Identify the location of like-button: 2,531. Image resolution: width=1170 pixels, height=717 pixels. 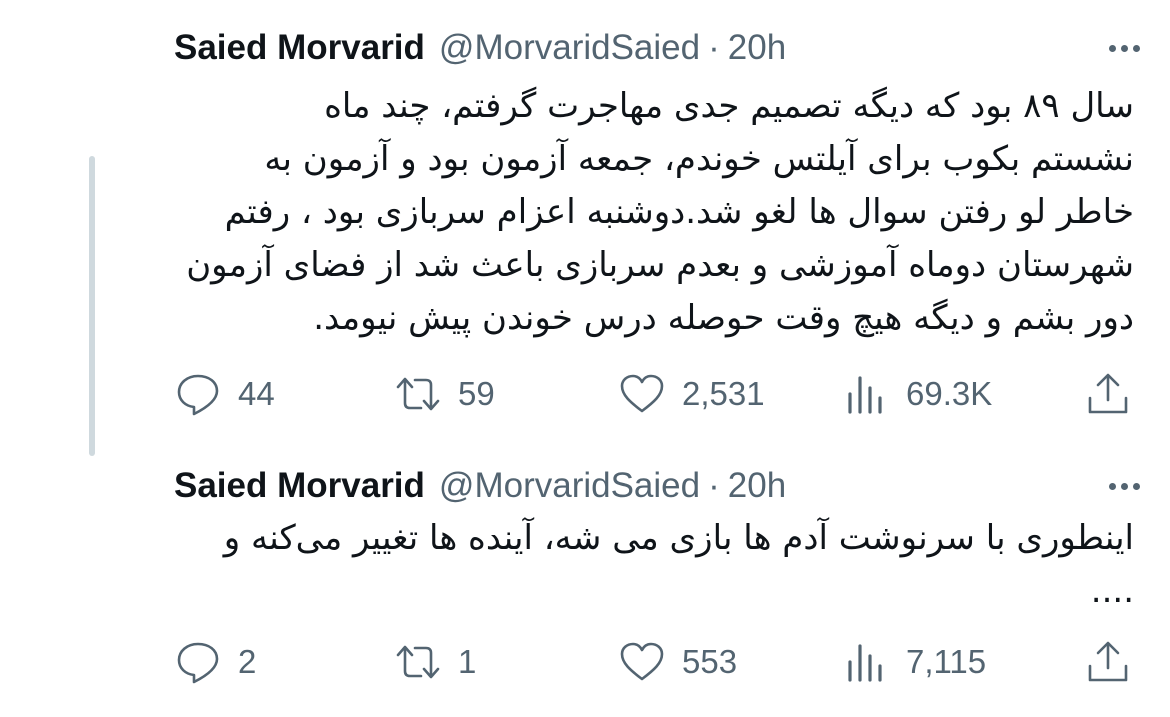
(691, 394).